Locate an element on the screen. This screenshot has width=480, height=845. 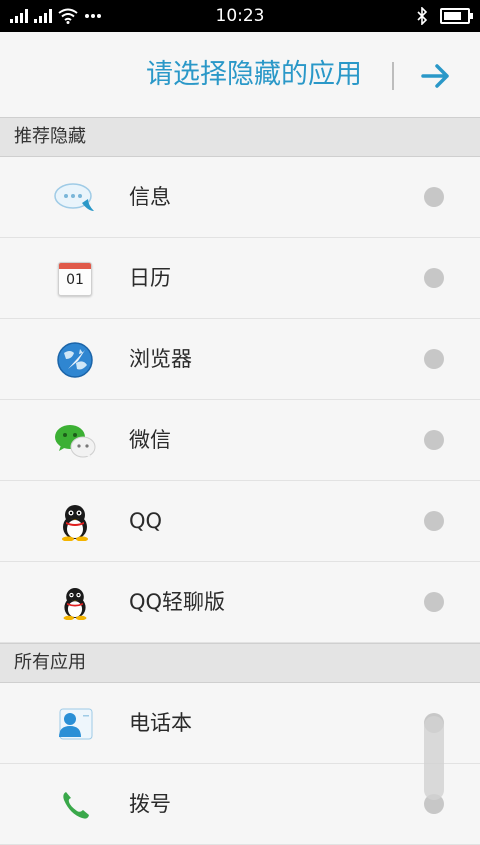
battery-icon is located at coordinates (456, 16).